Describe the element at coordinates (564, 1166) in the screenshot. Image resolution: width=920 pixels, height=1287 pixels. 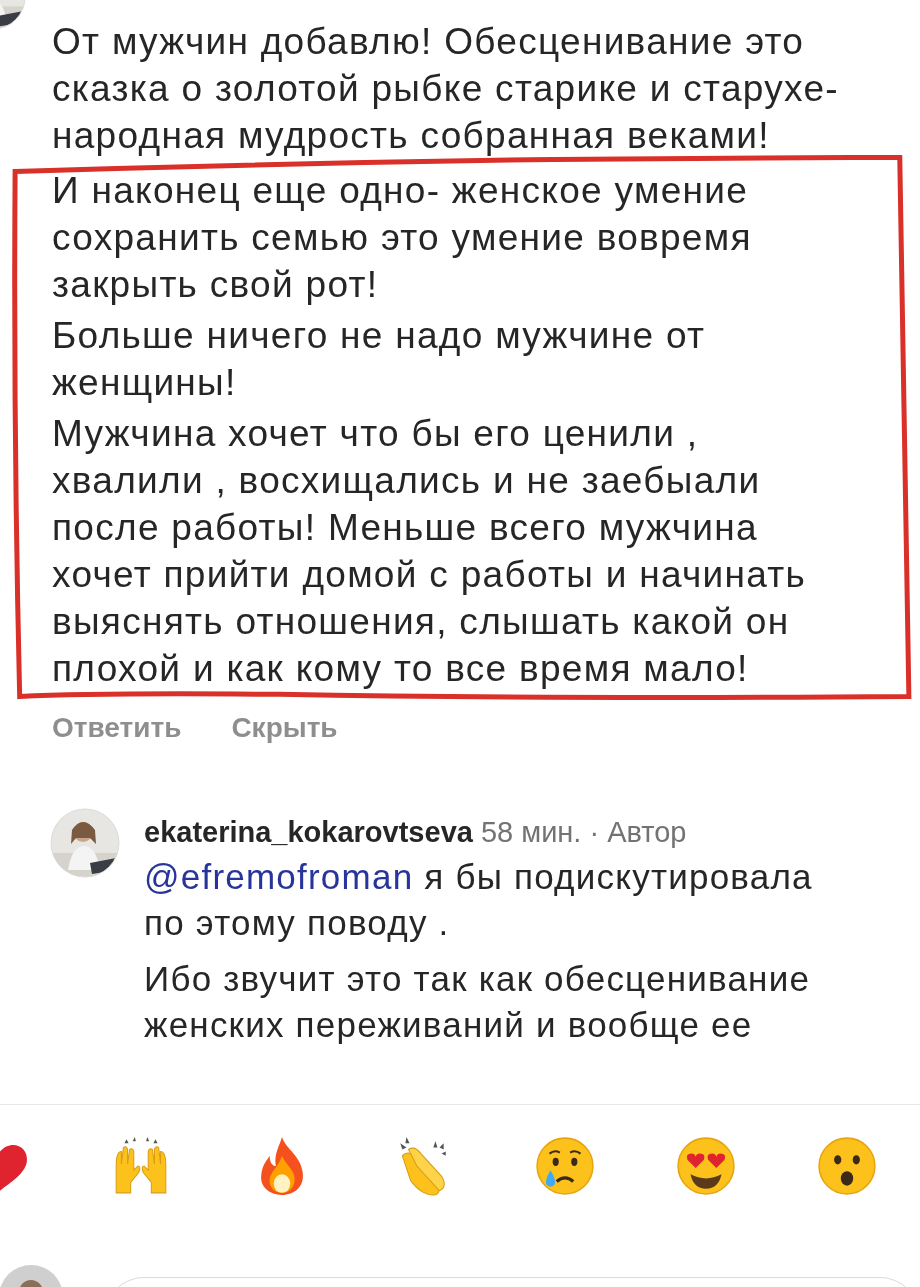
I see `crying-face-icon` at that location.